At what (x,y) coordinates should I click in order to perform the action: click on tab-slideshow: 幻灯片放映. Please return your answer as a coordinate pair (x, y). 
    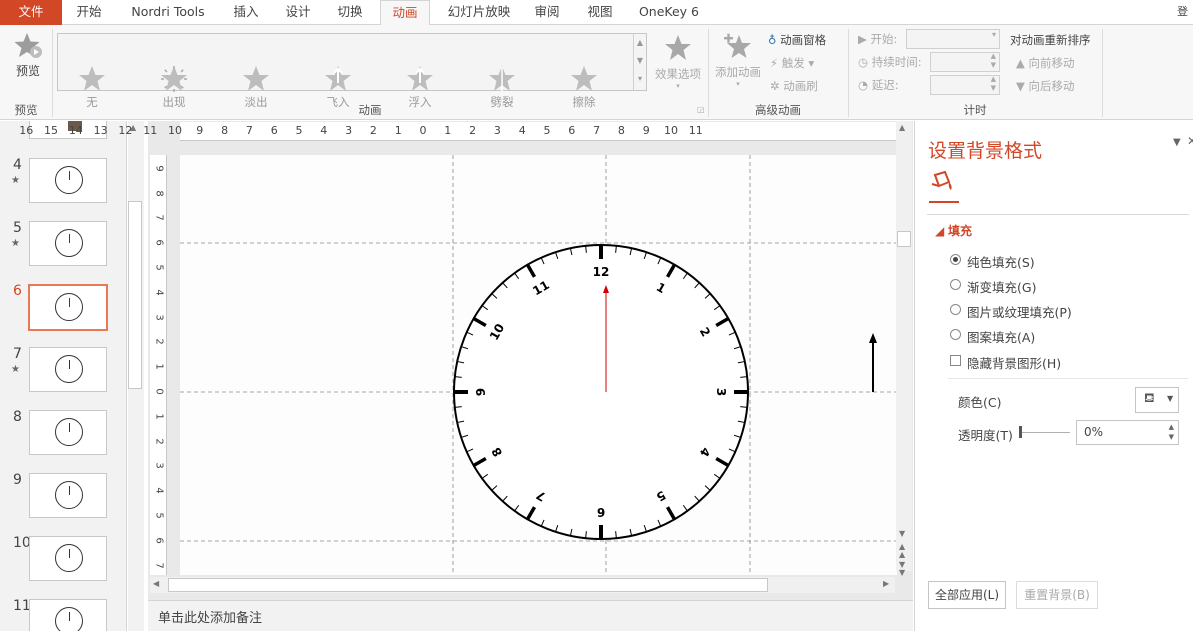
    Looking at the image, I should click on (479, 12).